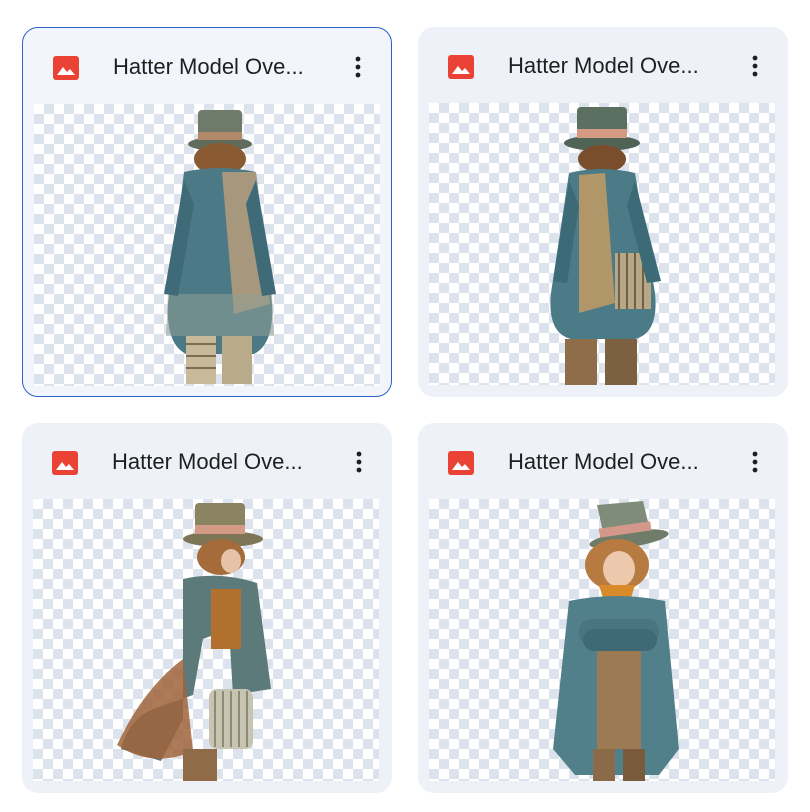 The image size is (810, 812). I want to click on hatter-front-arms-crossed-figure, so click(616, 641).